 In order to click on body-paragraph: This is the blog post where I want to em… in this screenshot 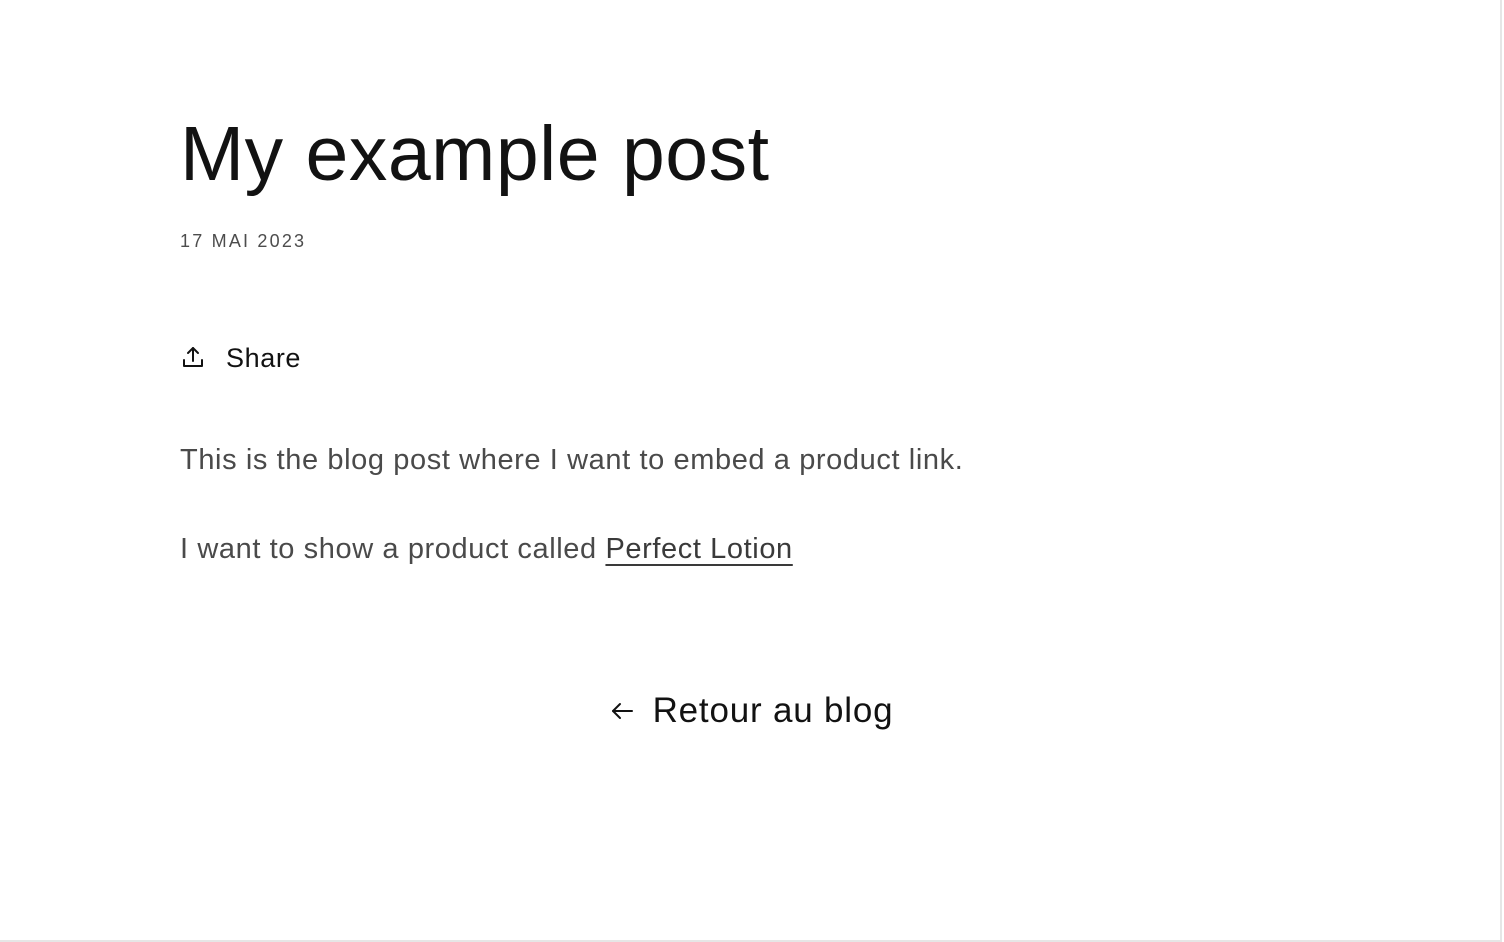, I will do `click(572, 460)`.